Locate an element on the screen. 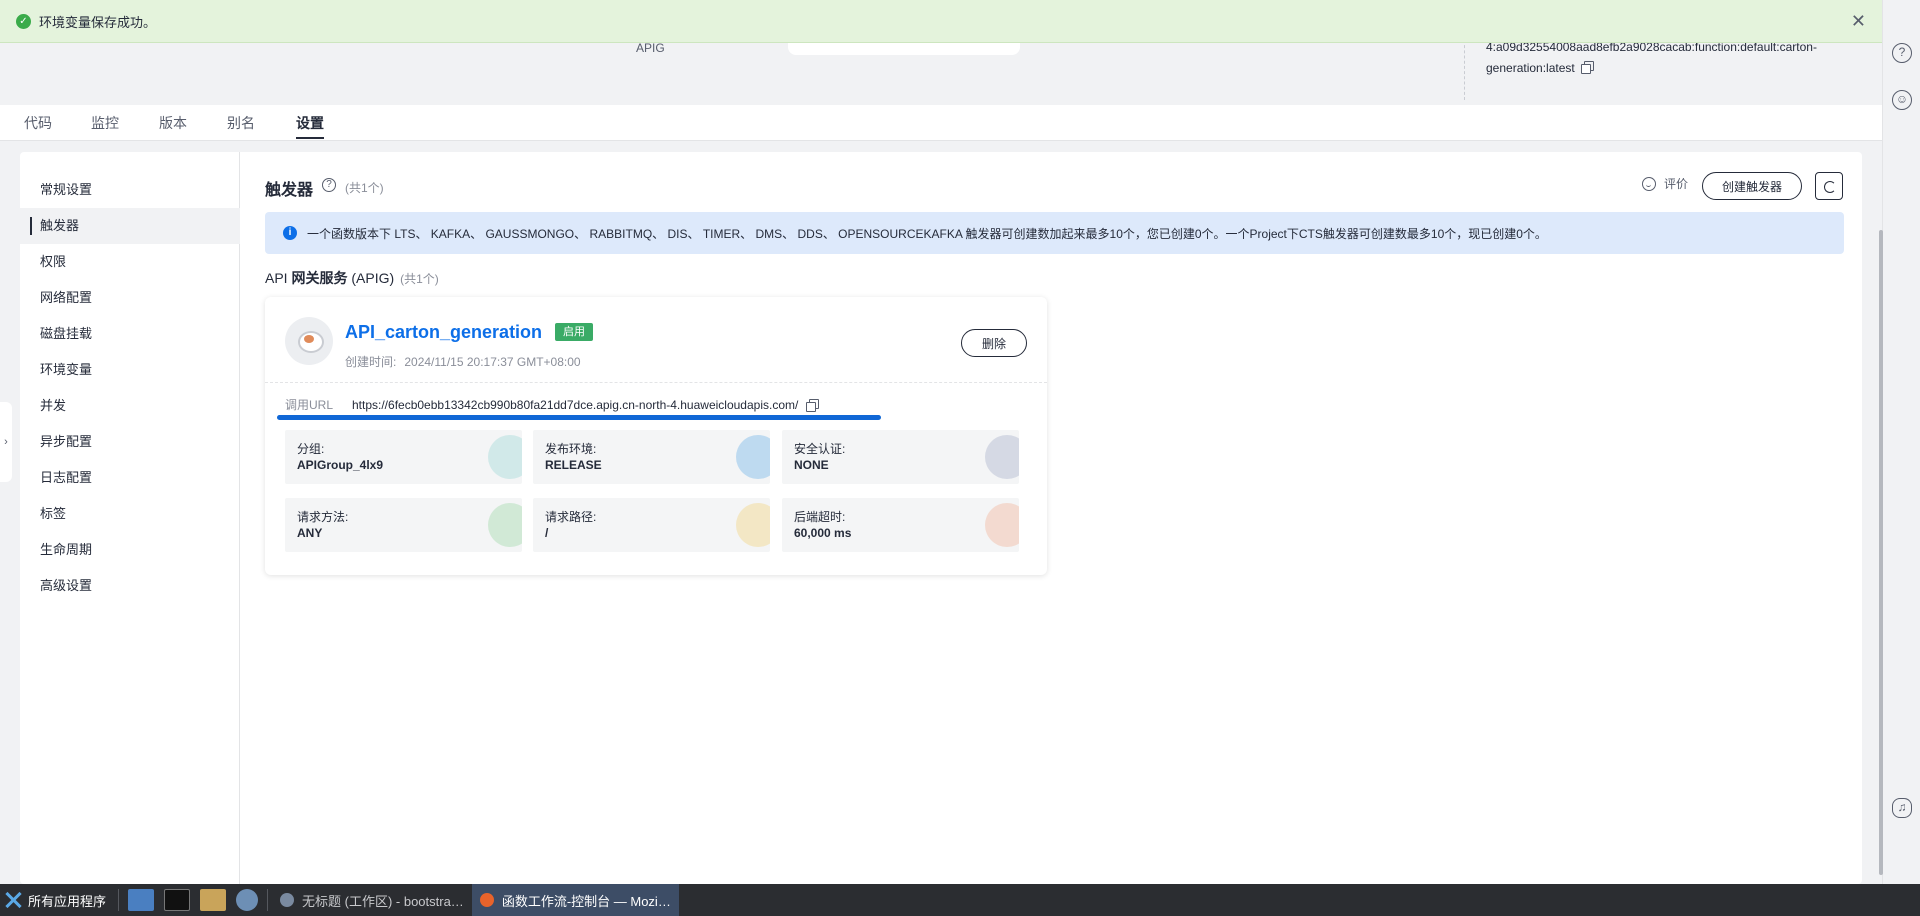 Image resolution: width=1920 pixels, height=916 pixels. detail-path: 请求路径: / is located at coordinates (651, 525).